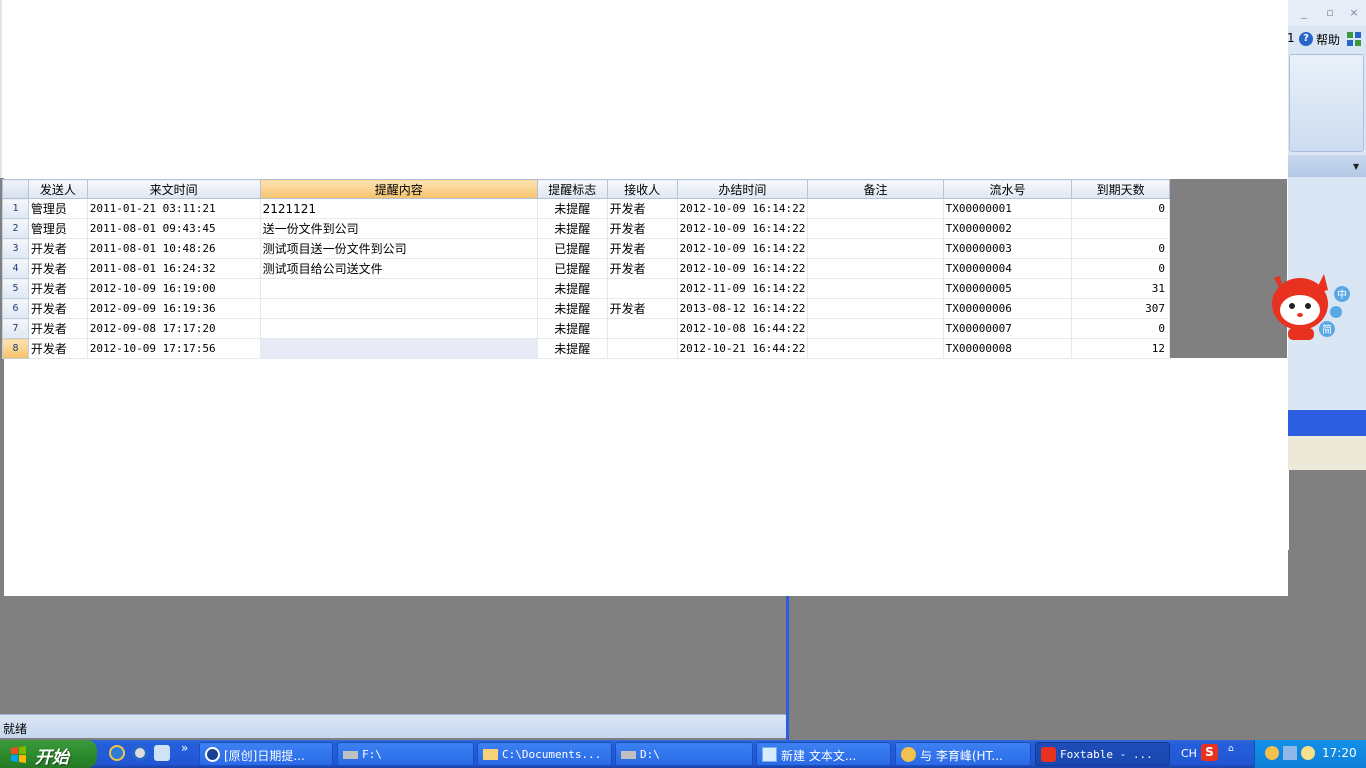 The width and height of the screenshot is (1366, 768). Describe the element at coordinates (642, 189) in the screenshot. I see `column-header-receiver: 接收人` at that location.